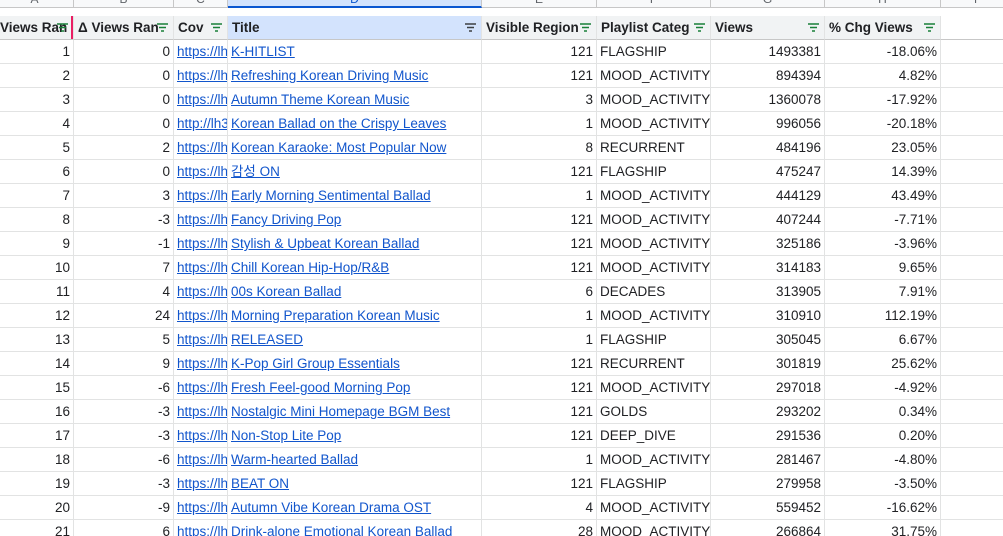  I want to click on cell-views: 293202, so click(768, 412).